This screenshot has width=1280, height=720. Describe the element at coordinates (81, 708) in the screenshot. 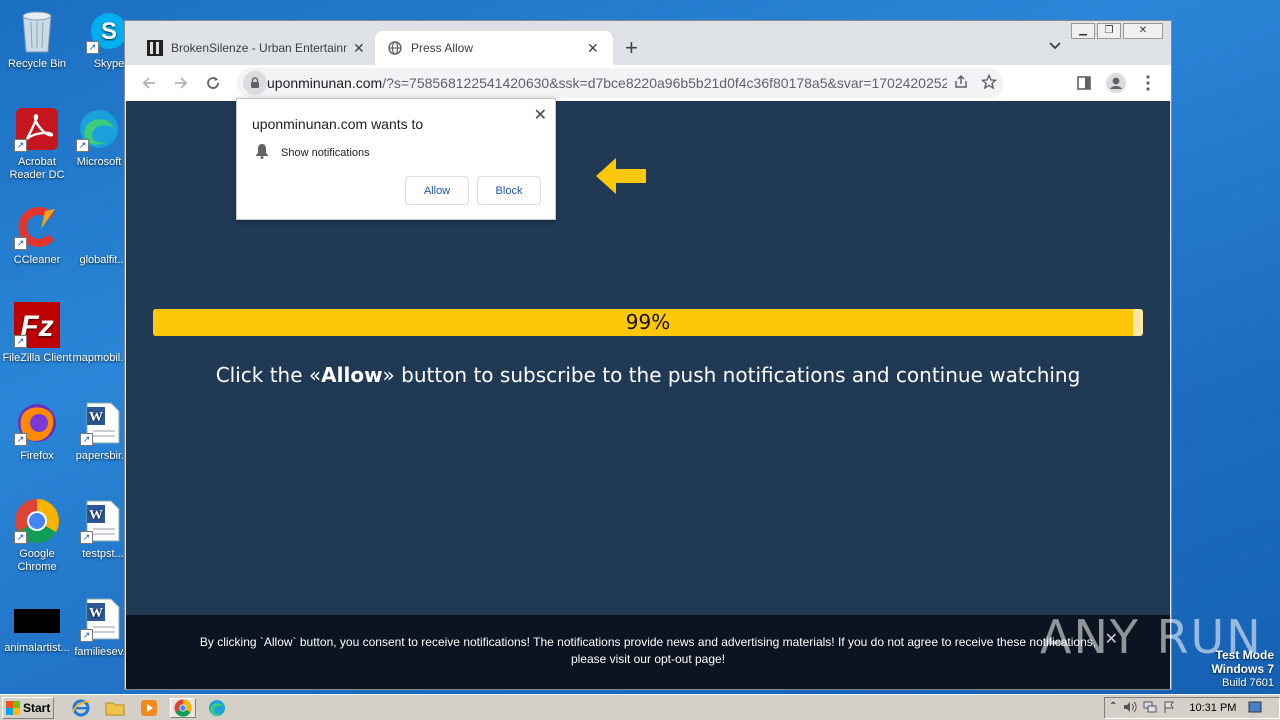

I see `ie-icon` at that location.